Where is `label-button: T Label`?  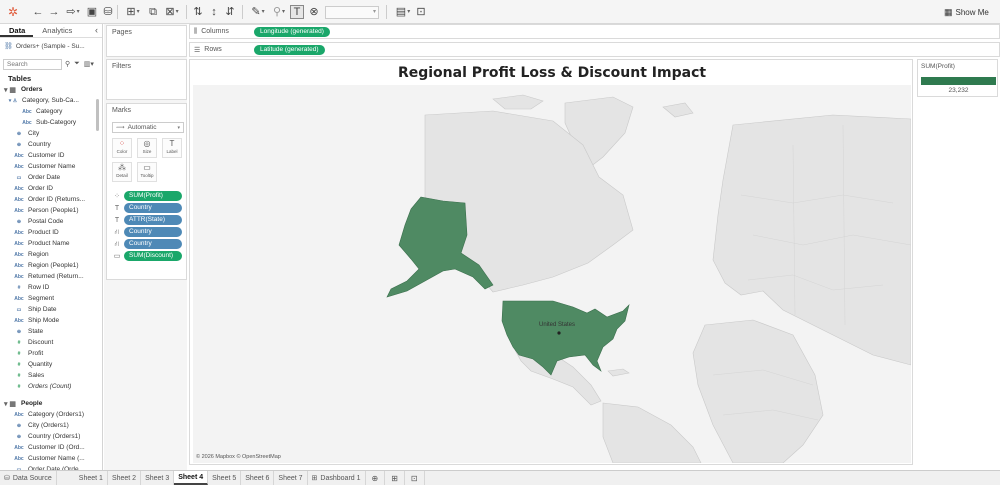
label-button: T Label is located at coordinates (172, 148).